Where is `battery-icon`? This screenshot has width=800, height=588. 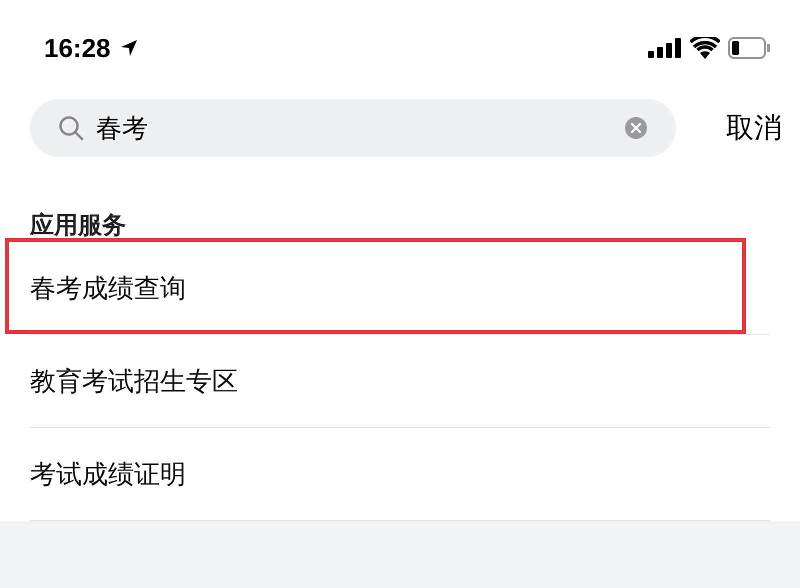
battery-icon is located at coordinates (749, 48).